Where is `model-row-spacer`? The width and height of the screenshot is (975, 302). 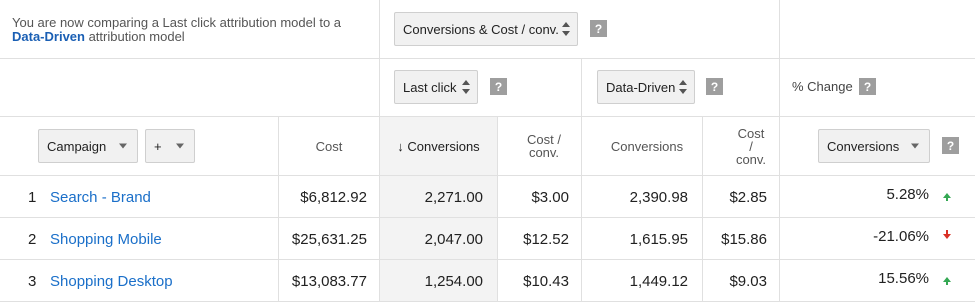
model-row-spacer is located at coordinates (190, 88).